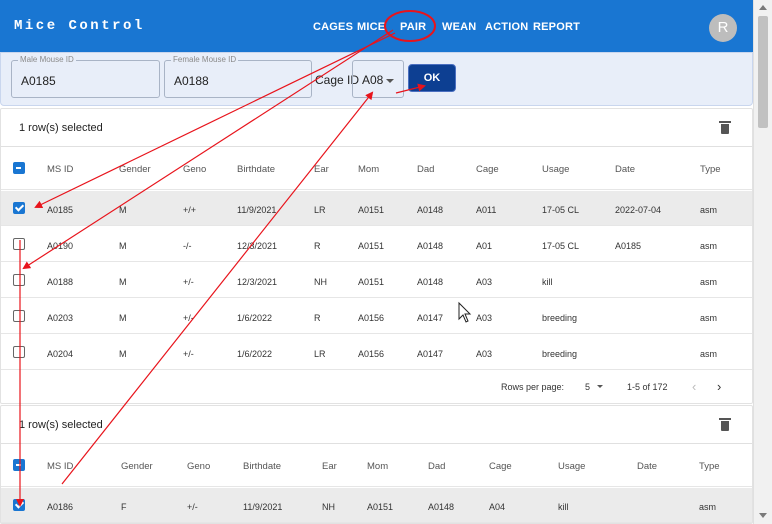  I want to click on cell-usage: 17-05 CL, so click(561, 210).